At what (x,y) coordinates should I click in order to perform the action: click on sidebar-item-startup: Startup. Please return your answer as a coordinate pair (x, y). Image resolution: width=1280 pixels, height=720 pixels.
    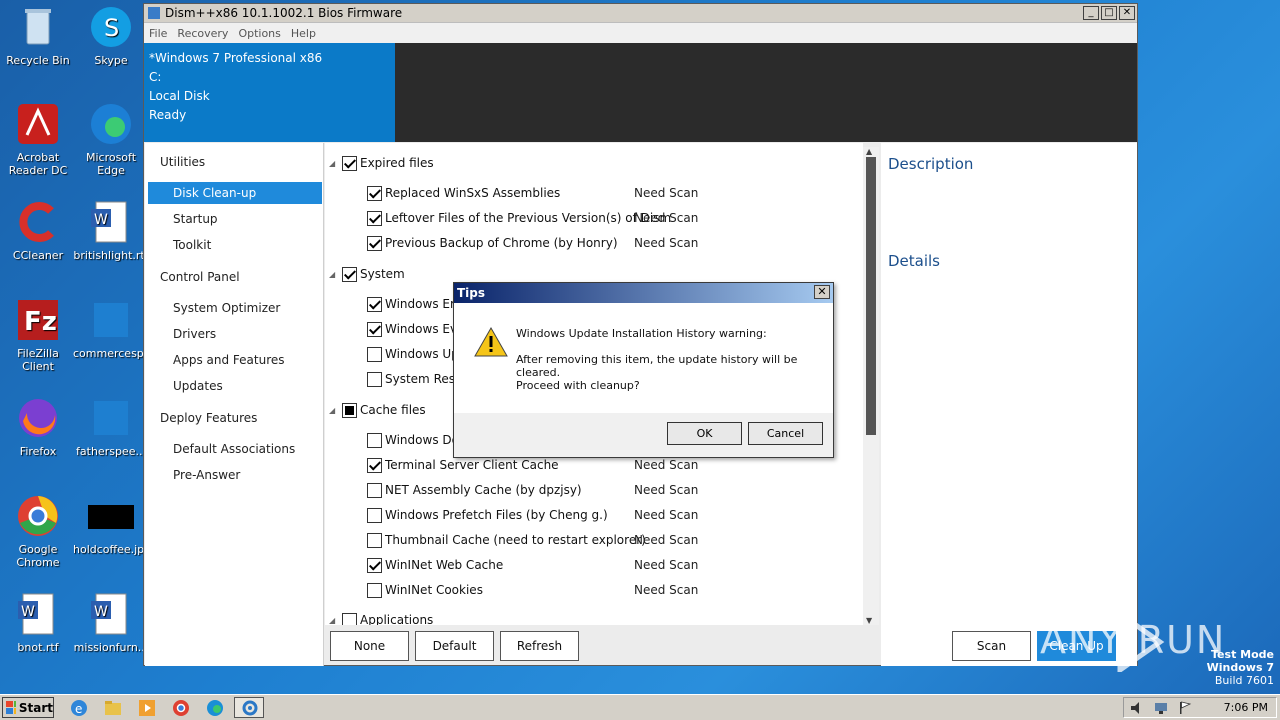
    Looking at the image, I should click on (233, 219).